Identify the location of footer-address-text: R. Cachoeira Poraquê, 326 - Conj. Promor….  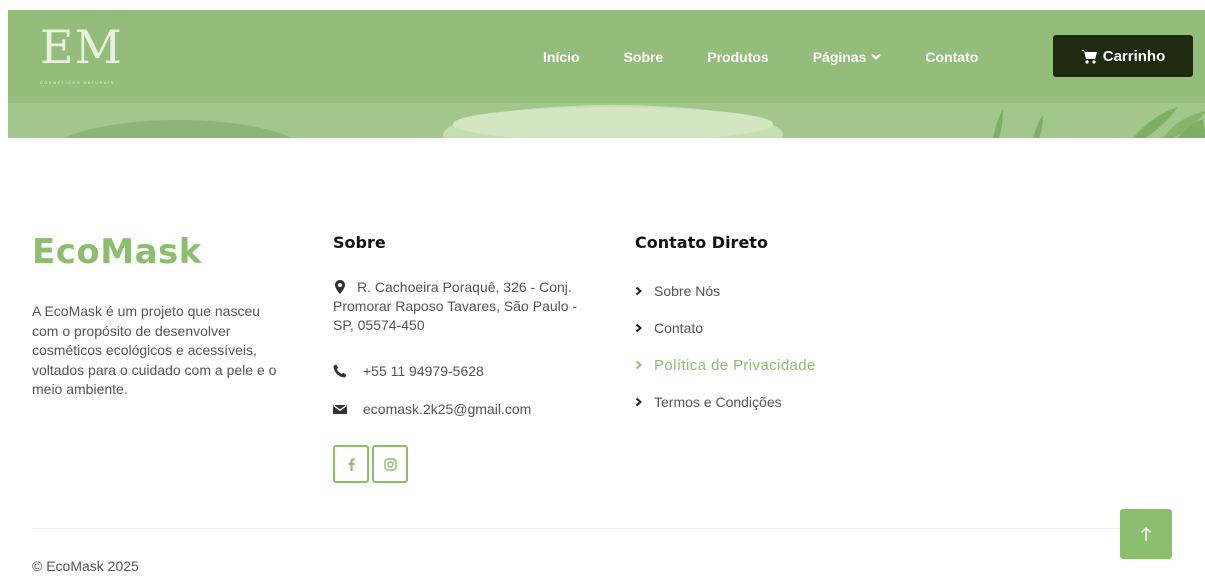
(455, 306).